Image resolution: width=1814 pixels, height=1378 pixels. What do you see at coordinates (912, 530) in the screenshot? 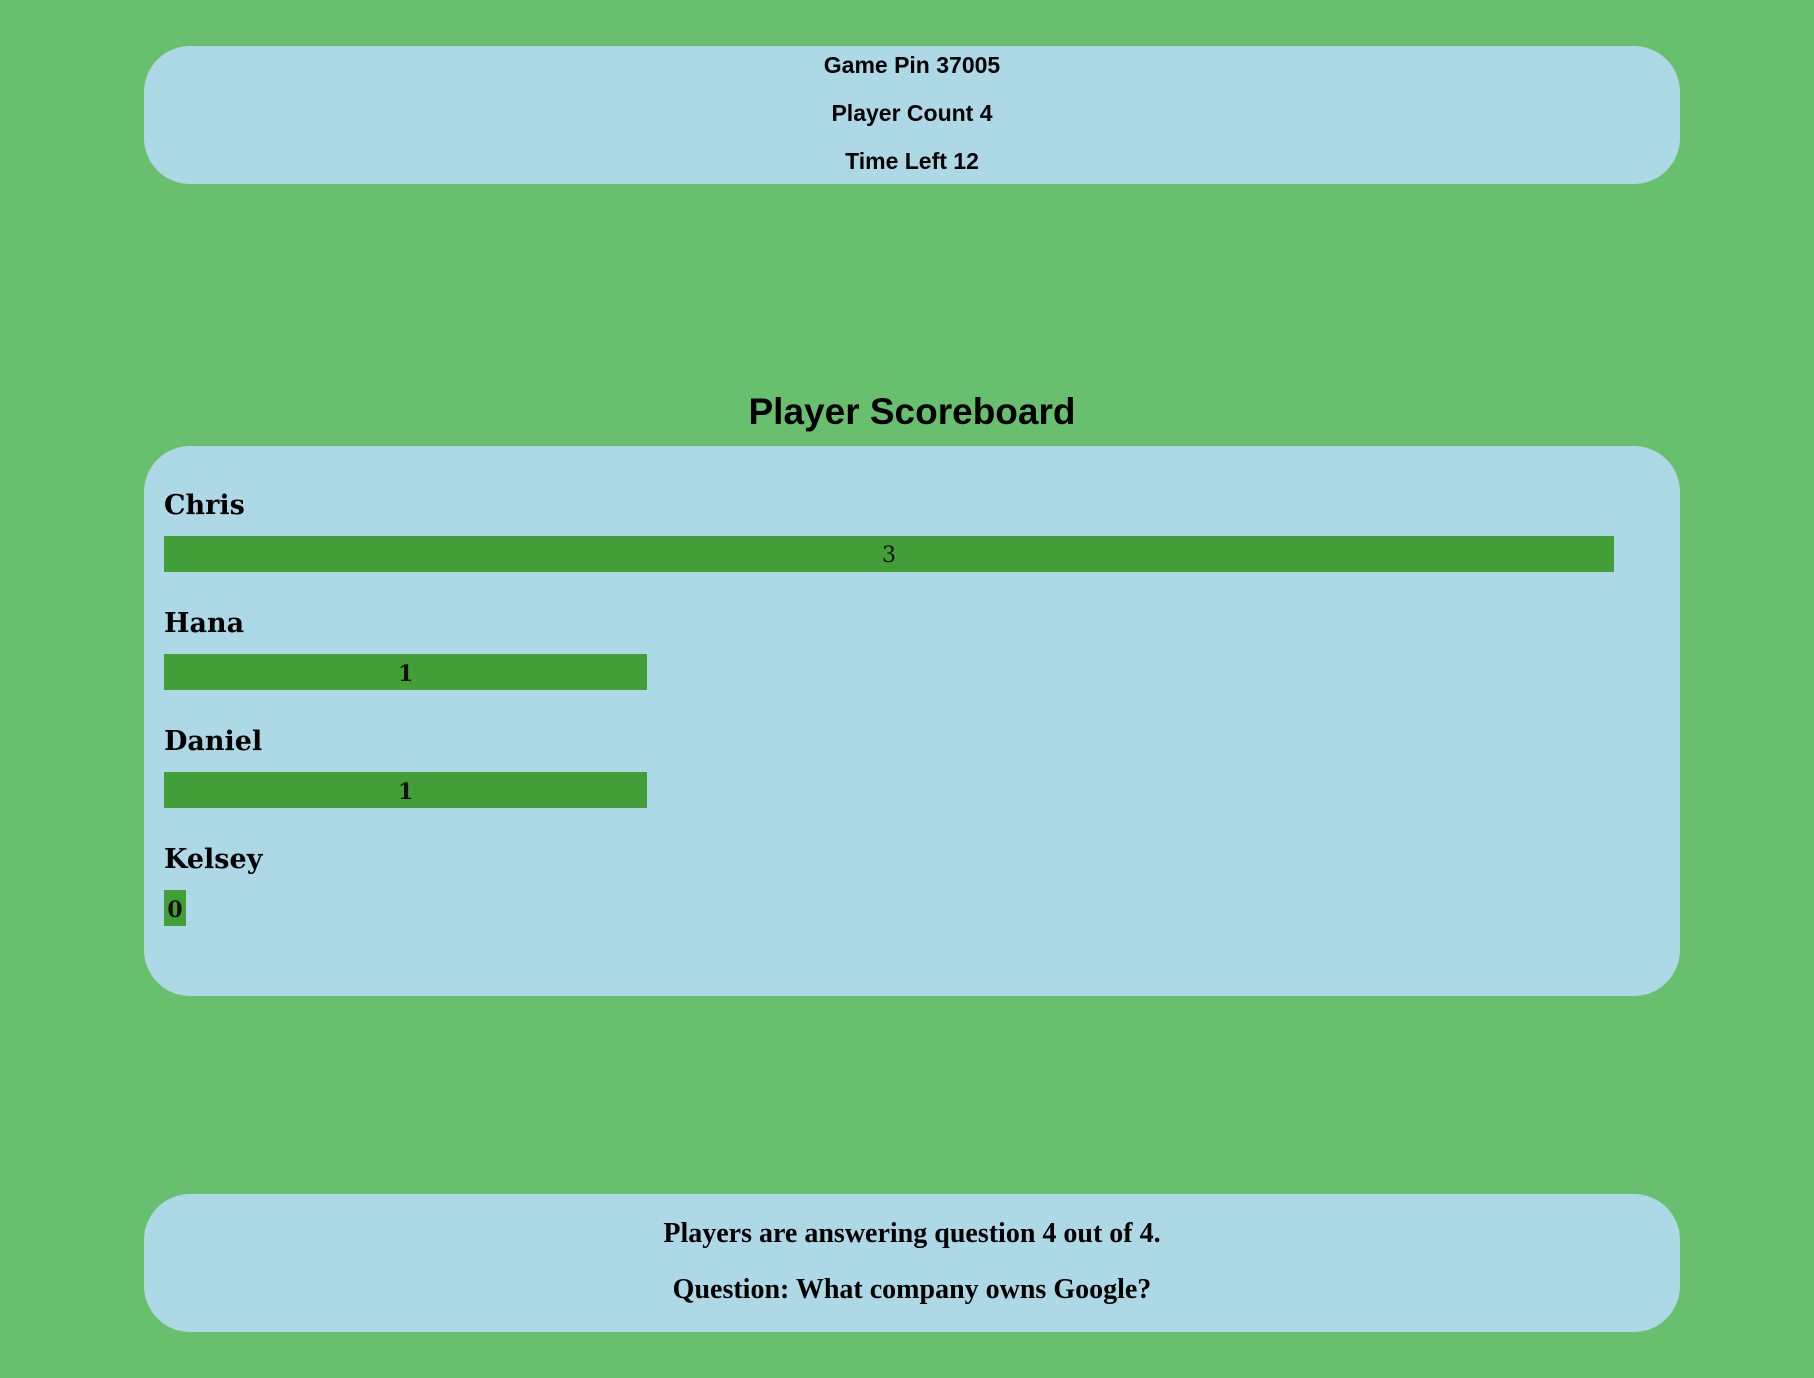
I see `player-row: Chris 3` at bounding box center [912, 530].